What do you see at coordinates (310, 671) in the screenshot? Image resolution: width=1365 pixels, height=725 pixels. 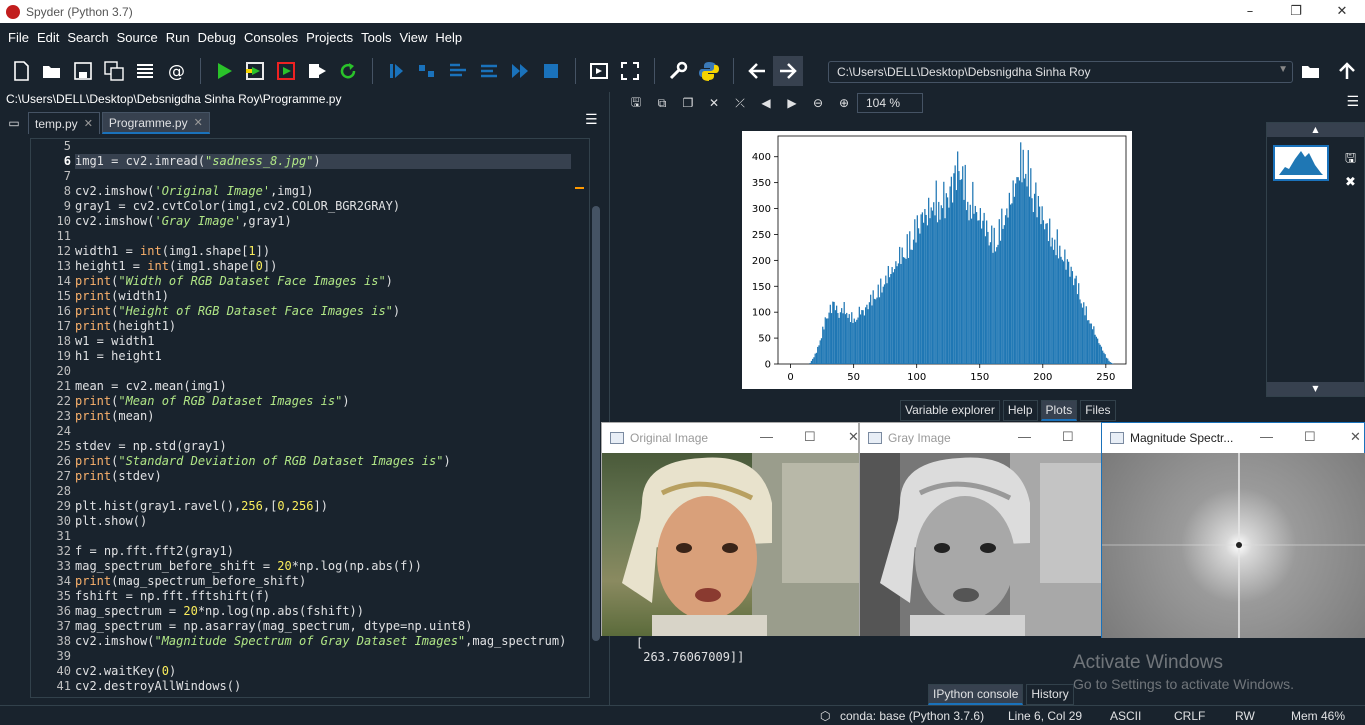 I see `code-line: 40 cv2.waitKey(0)` at bounding box center [310, 671].